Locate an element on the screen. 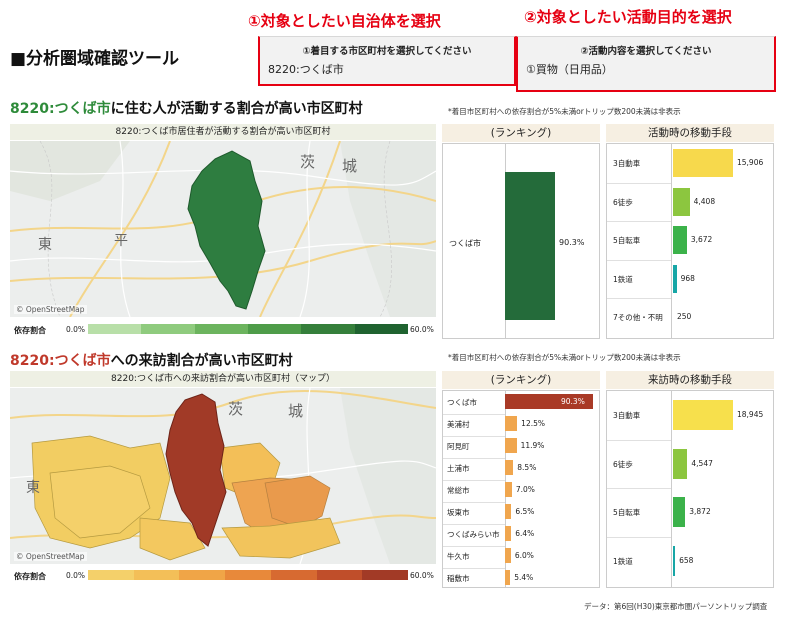 This screenshot has width=785, height=622. section2-map-header: 8220:つくば市への来訪割合が高い市区町村（マップ） is located at coordinates (223, 379).